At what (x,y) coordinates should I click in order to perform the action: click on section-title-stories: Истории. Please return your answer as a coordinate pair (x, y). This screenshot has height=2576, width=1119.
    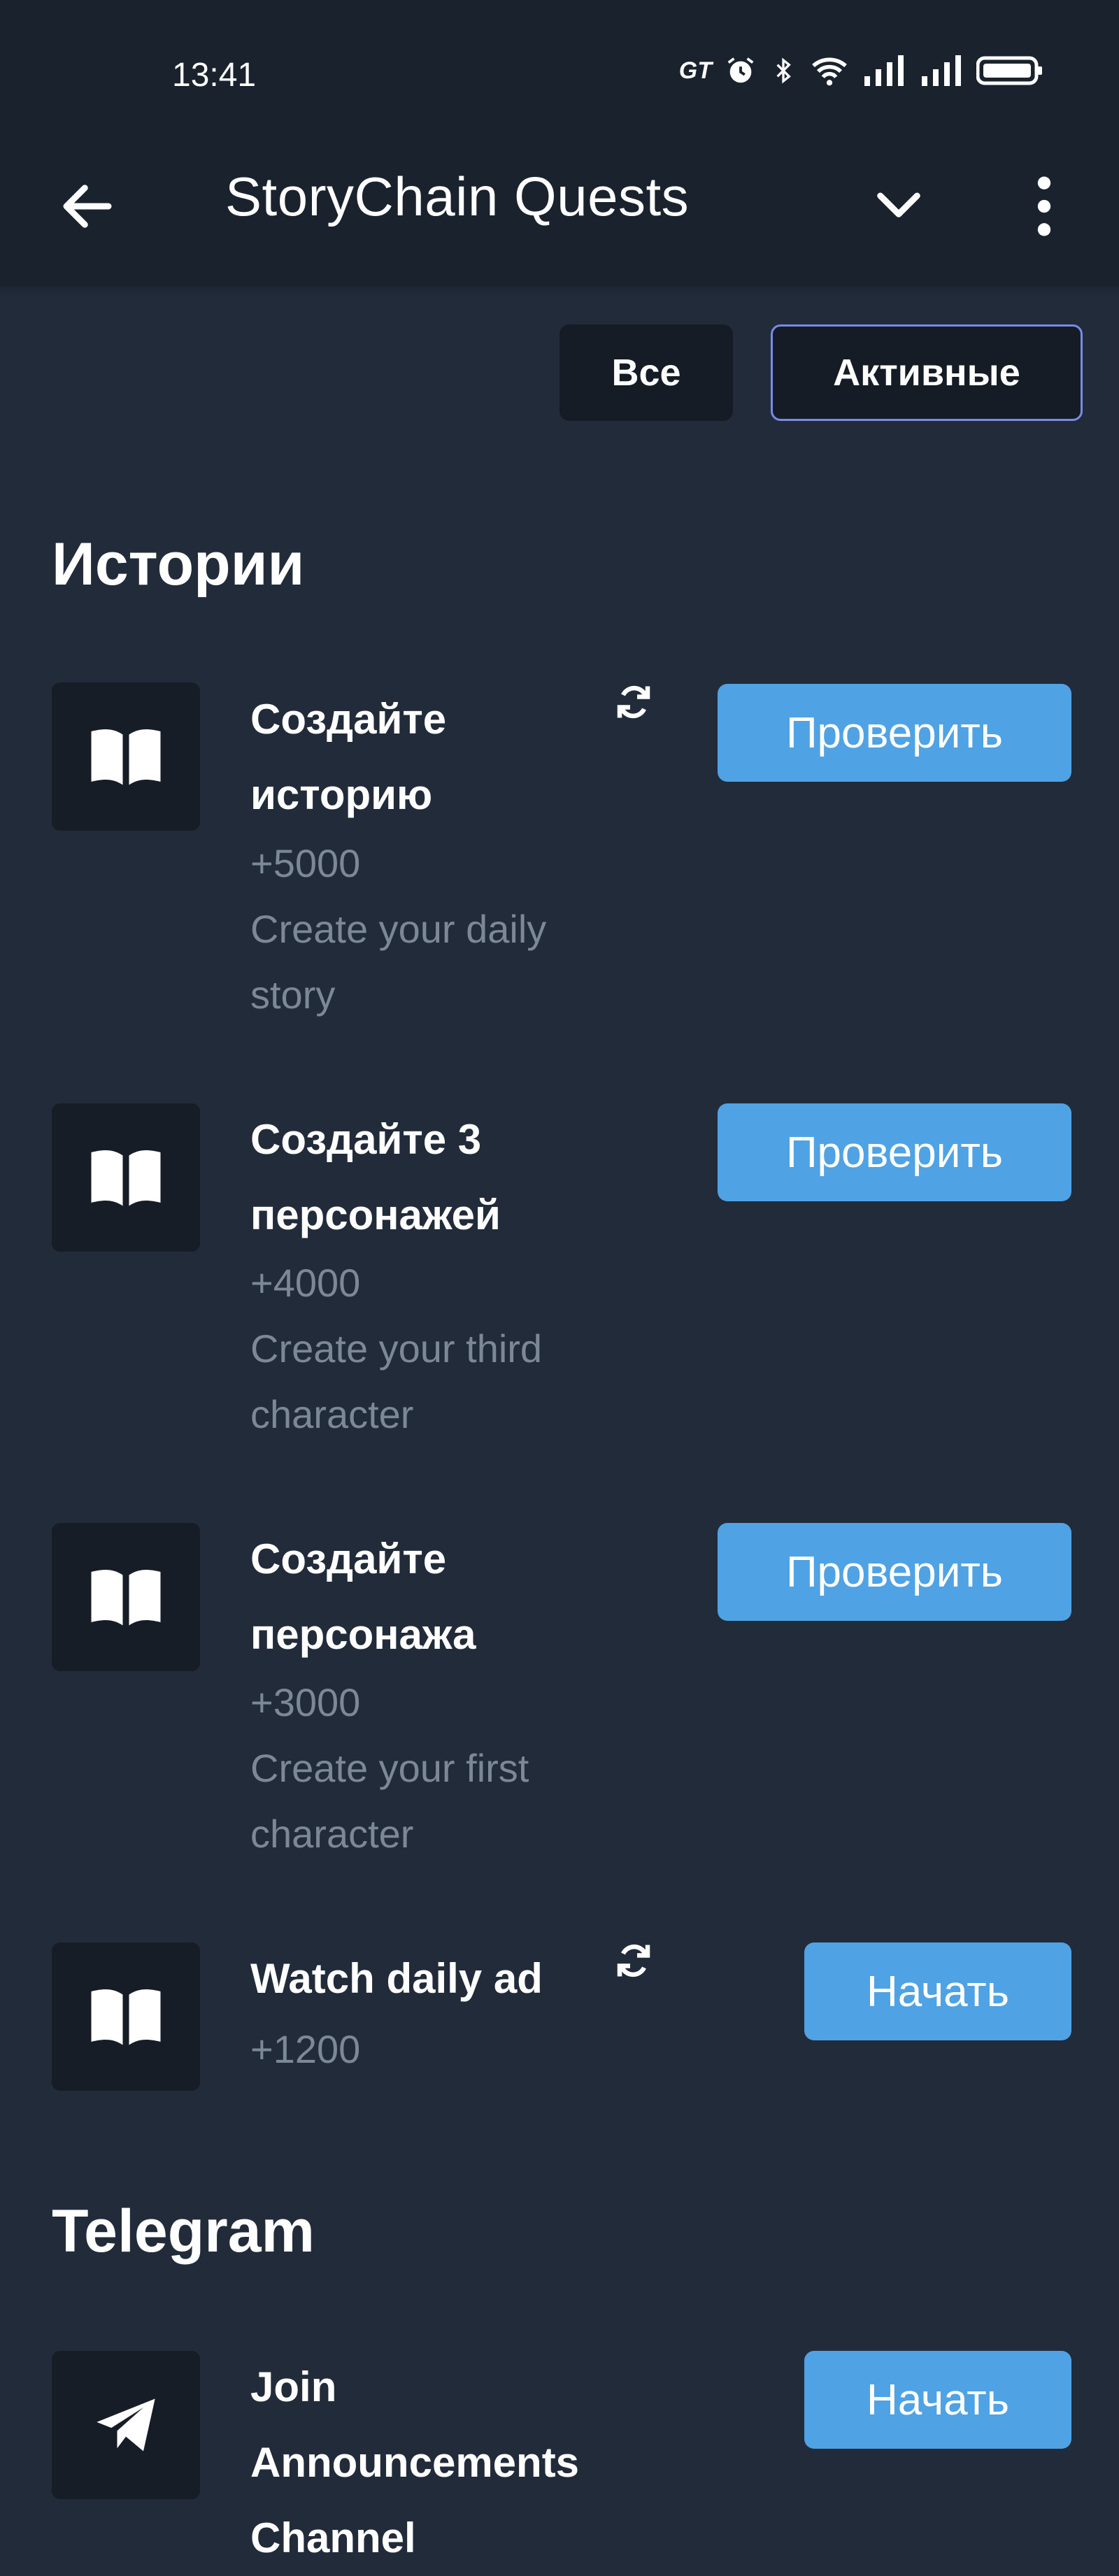
    Looking at the image, I should click on (178, 564).